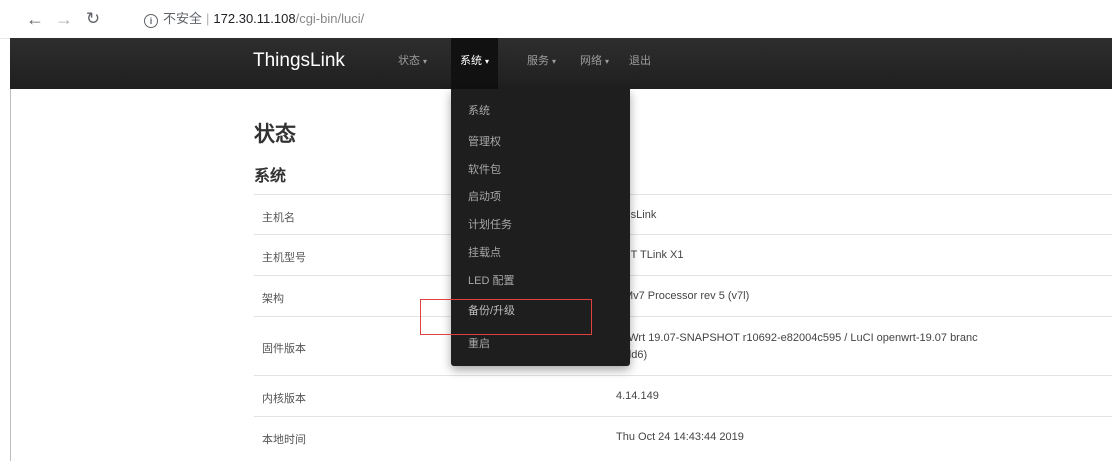 Image resolution: width=1112 pixels, height=462 pixels. I want to click on dropdown-item-scheduled-tasks: 计划任务, so click(490, 224).